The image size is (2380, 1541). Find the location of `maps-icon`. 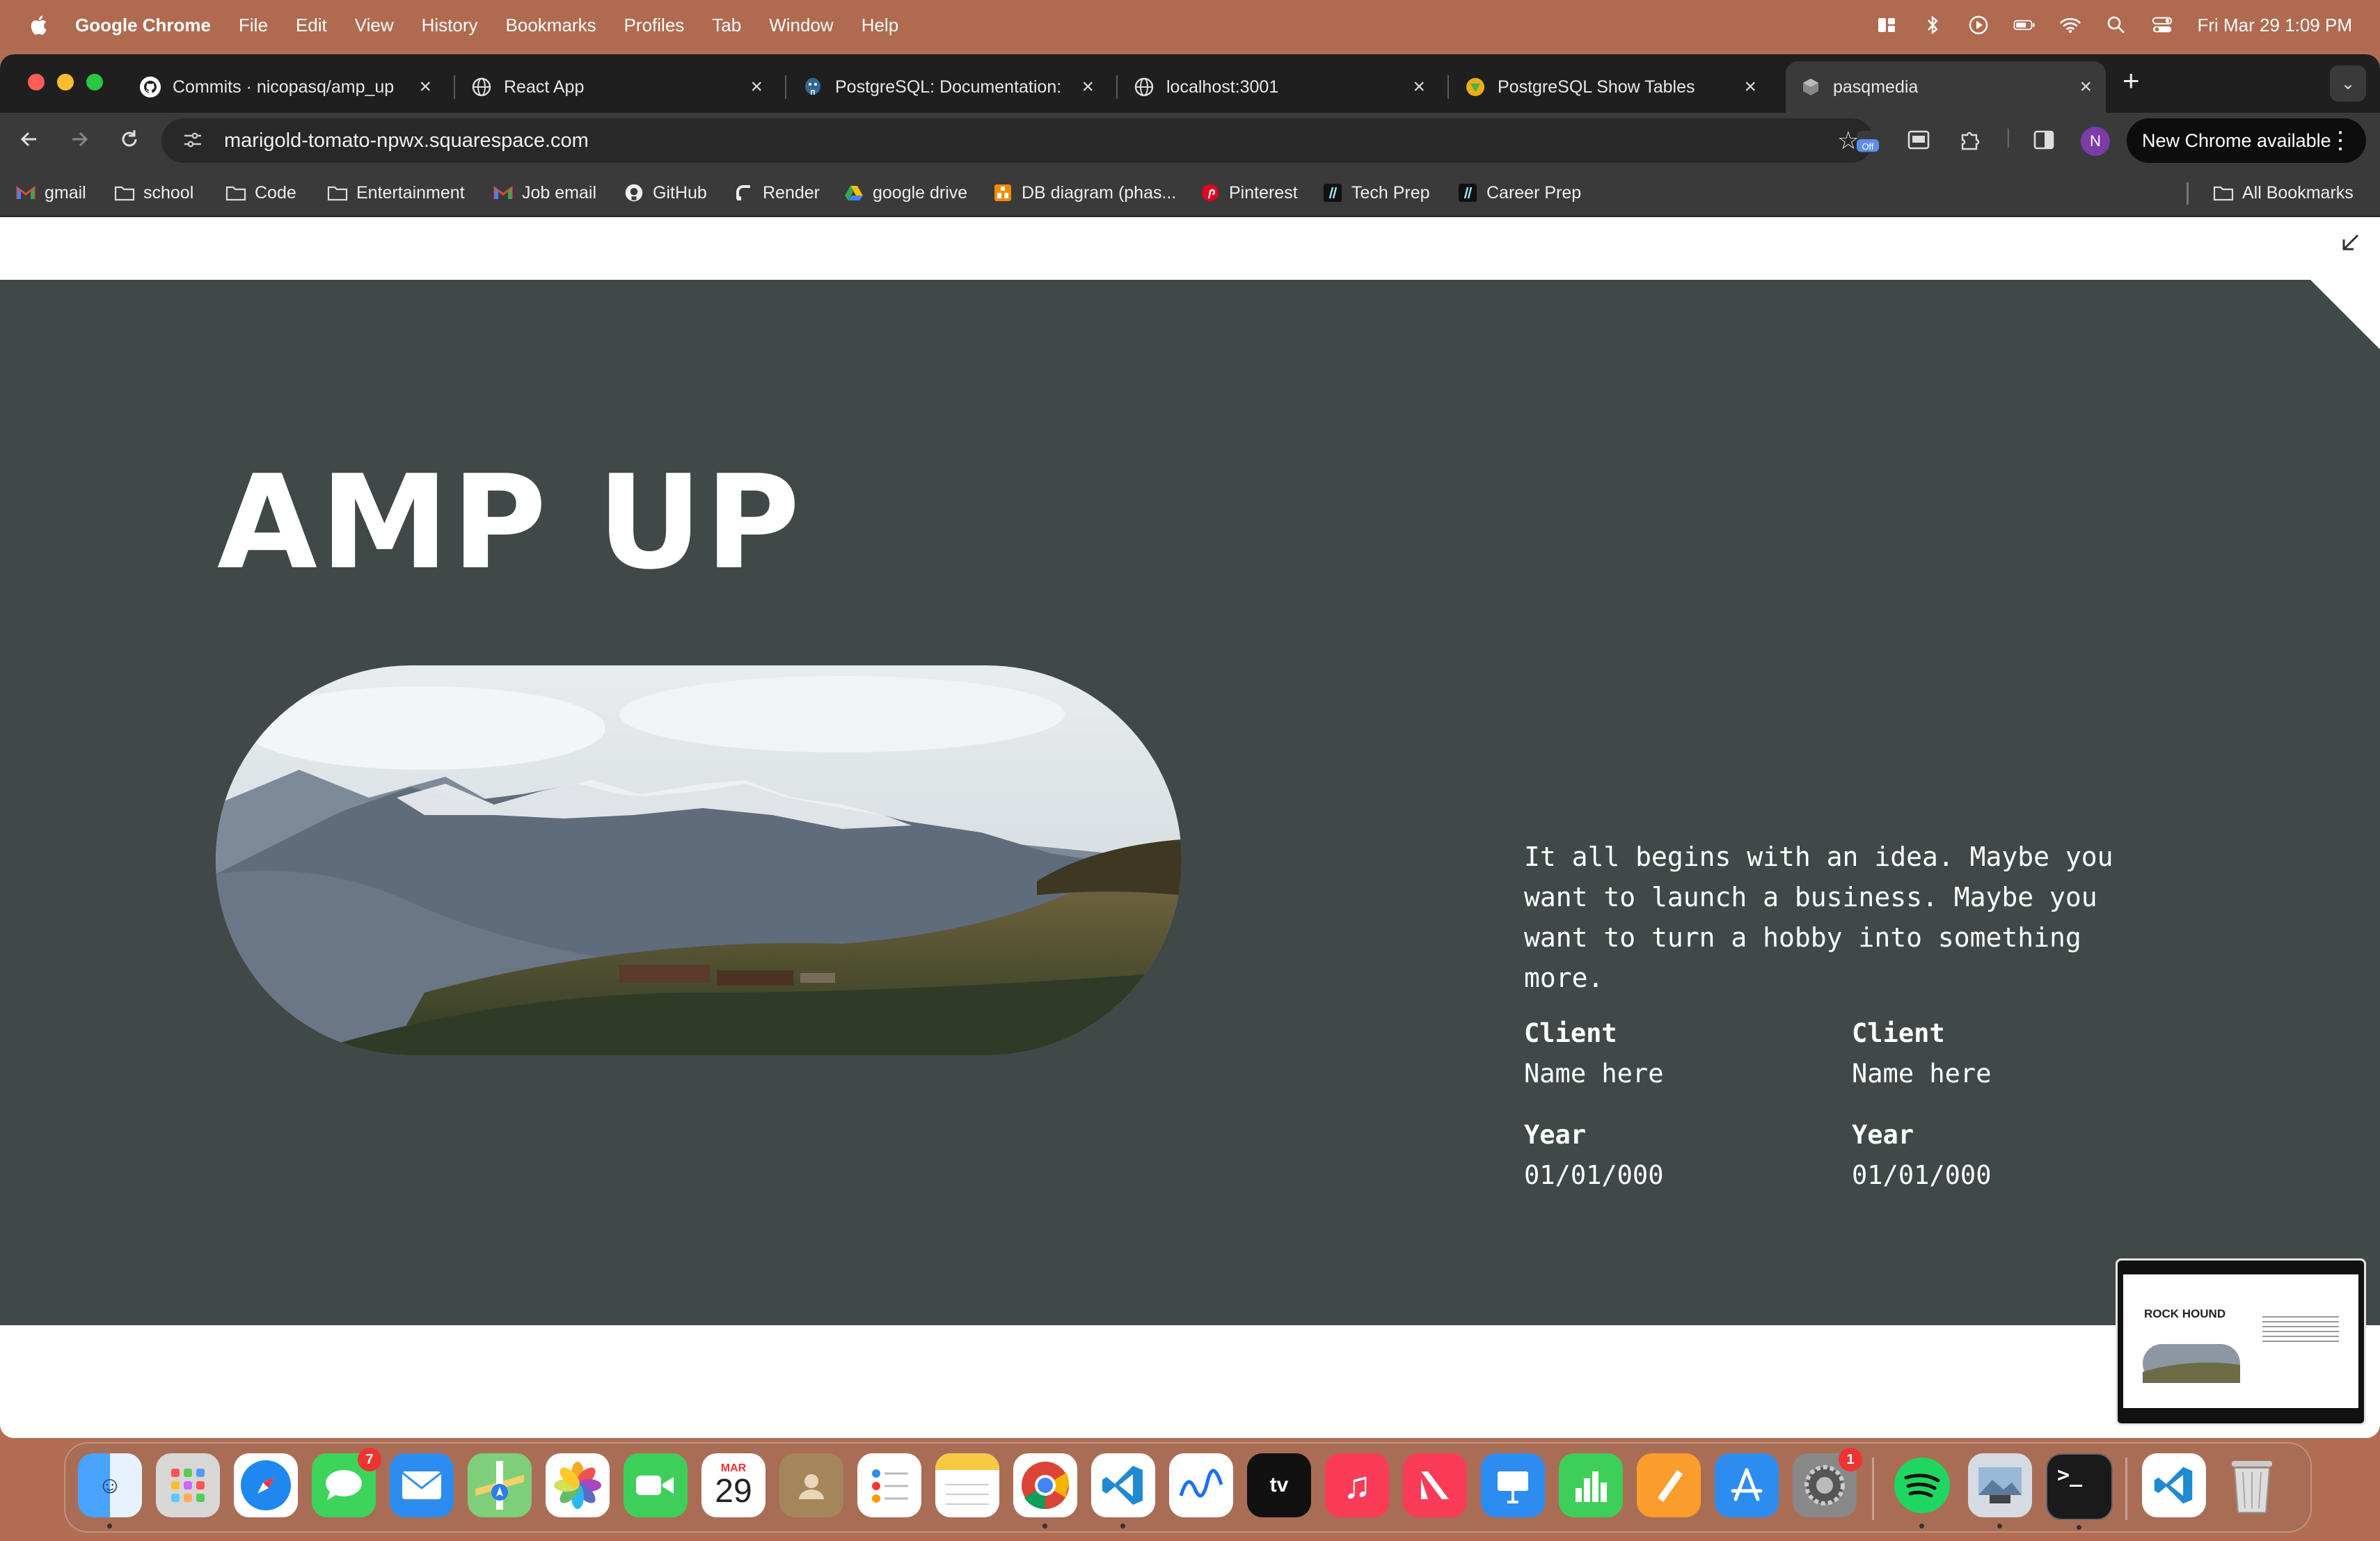

maps-icon is located at coordinates (500, 1485).